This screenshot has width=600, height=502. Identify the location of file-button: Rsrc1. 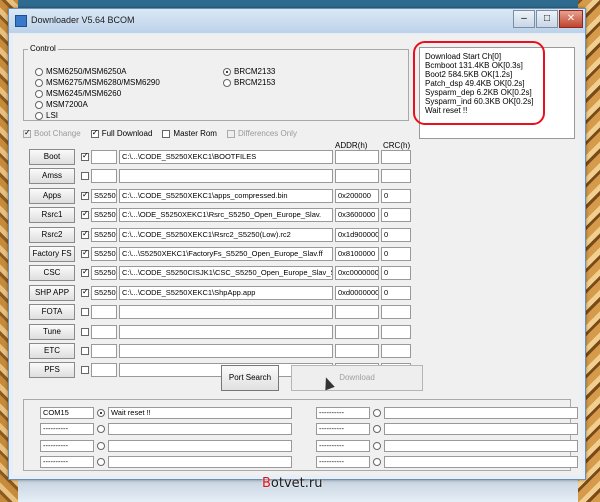
(52, 215).